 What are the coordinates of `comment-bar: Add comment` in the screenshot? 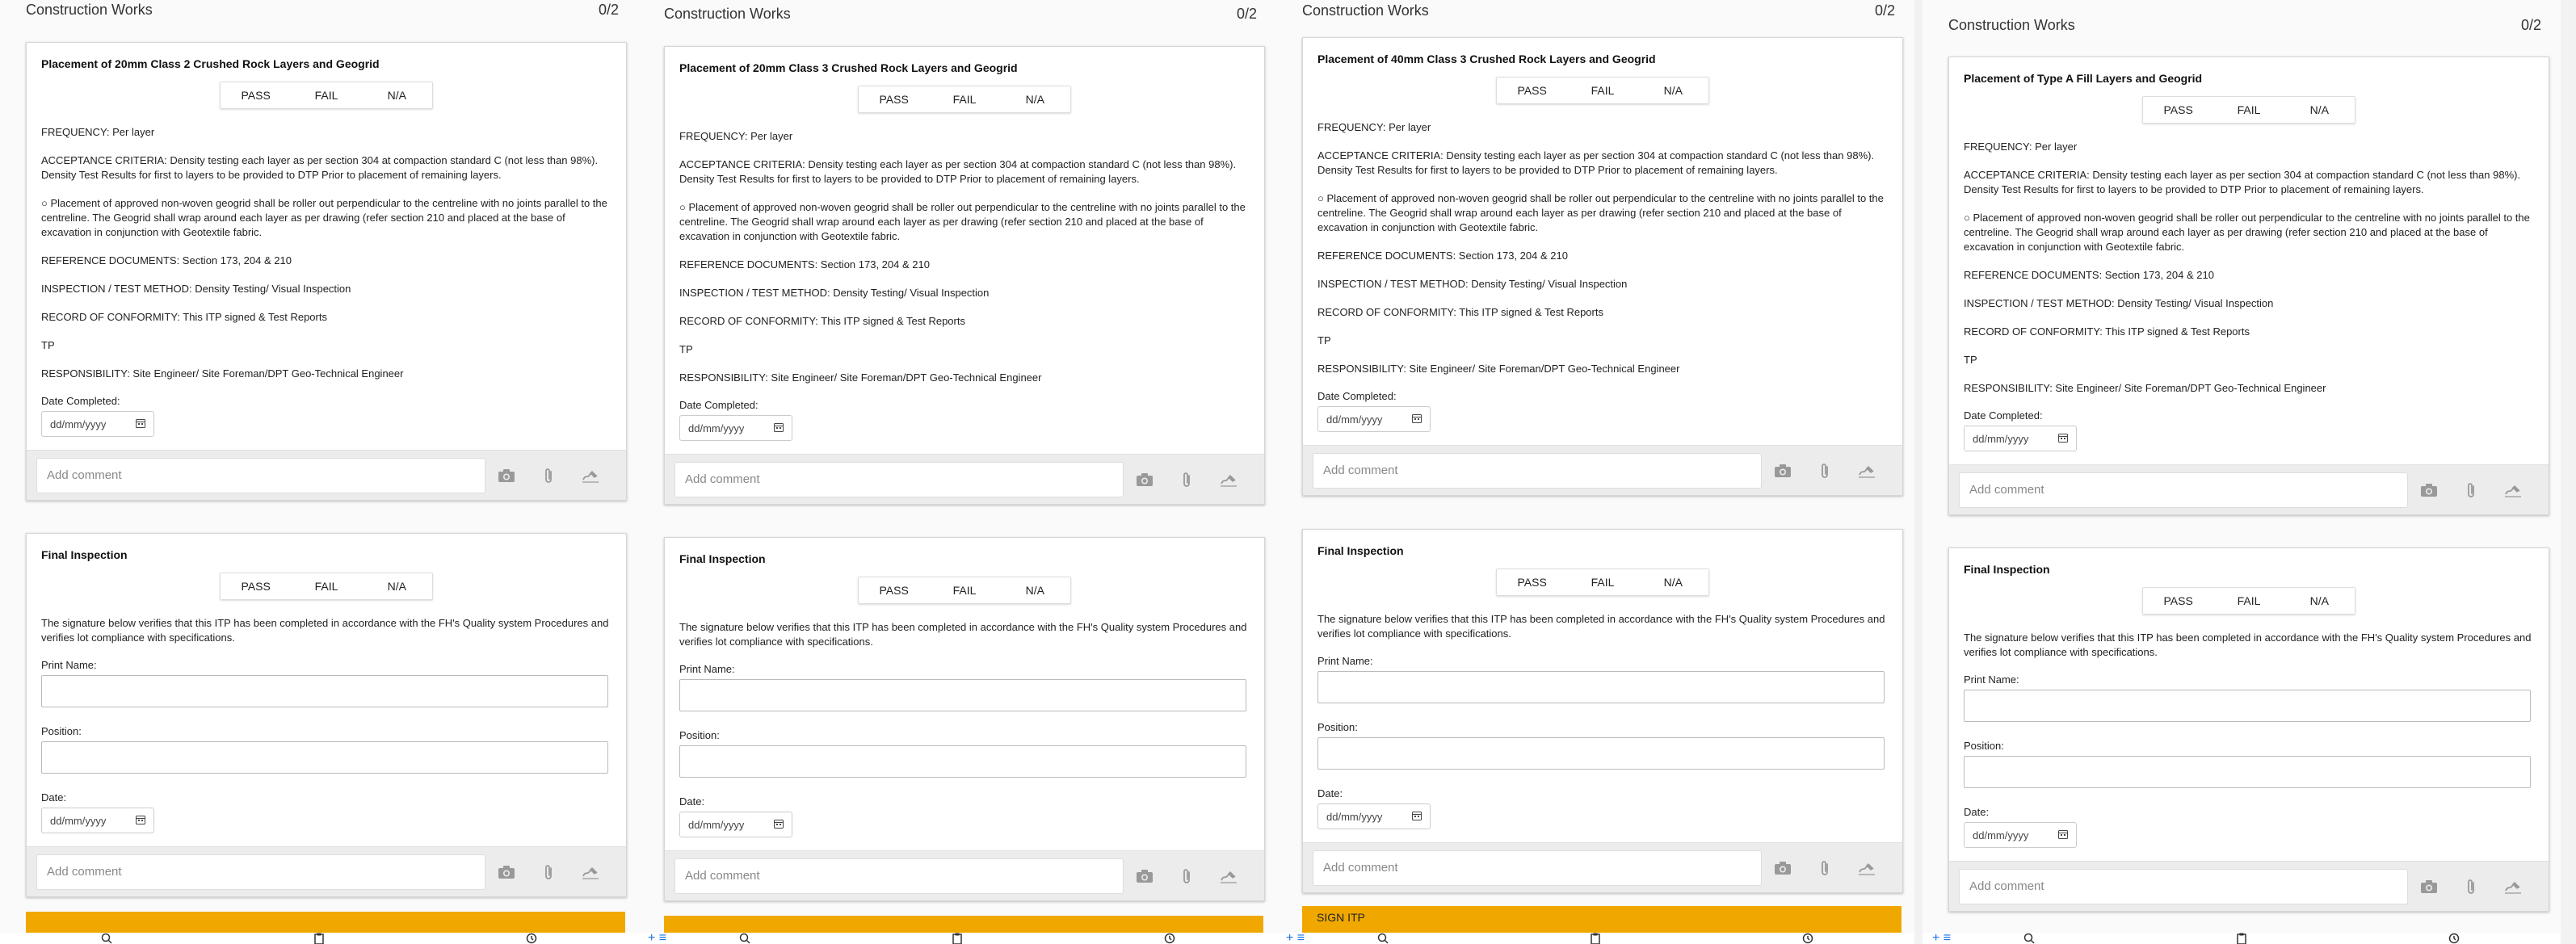 It's located at (965, 875).